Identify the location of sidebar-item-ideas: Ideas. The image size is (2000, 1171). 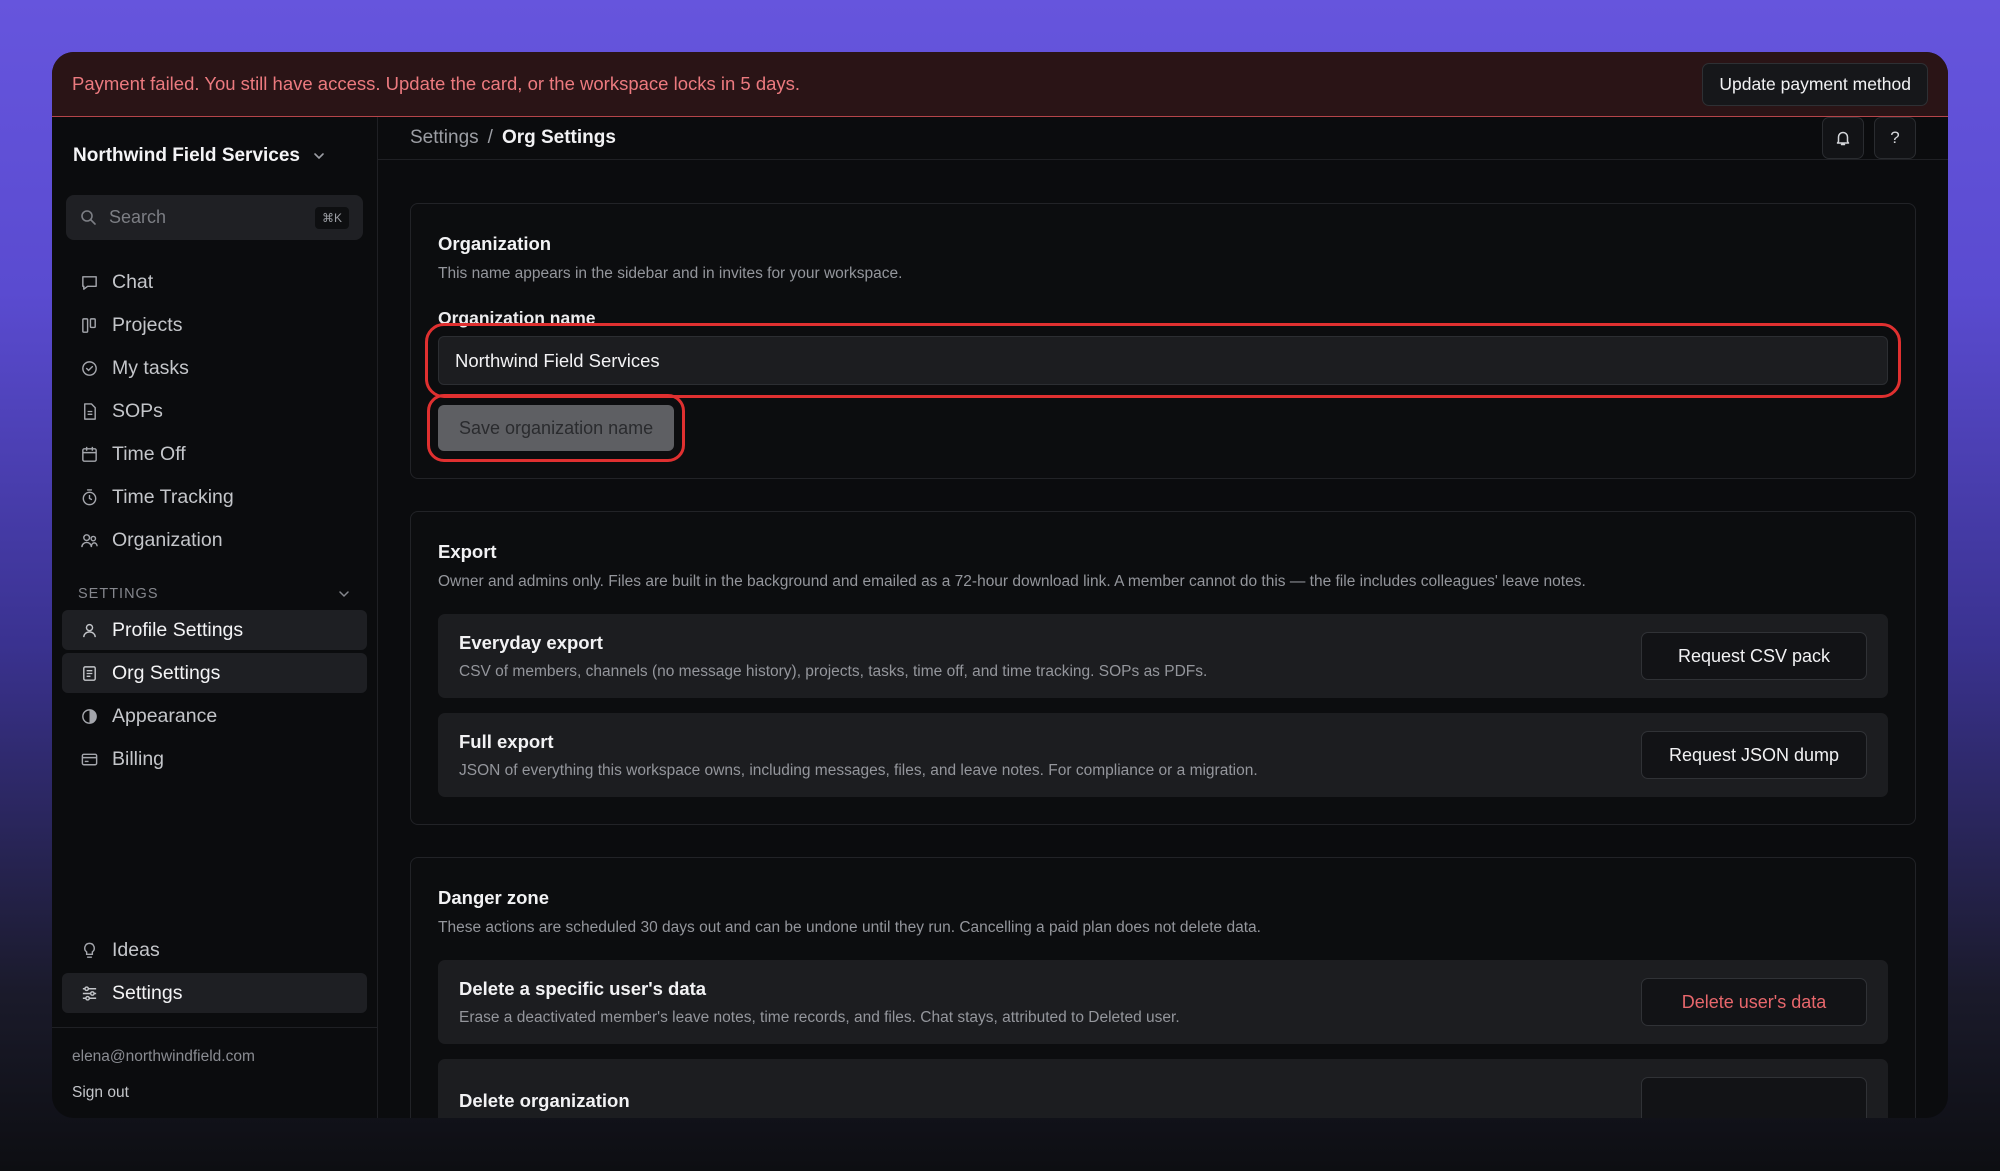
(214, 950).